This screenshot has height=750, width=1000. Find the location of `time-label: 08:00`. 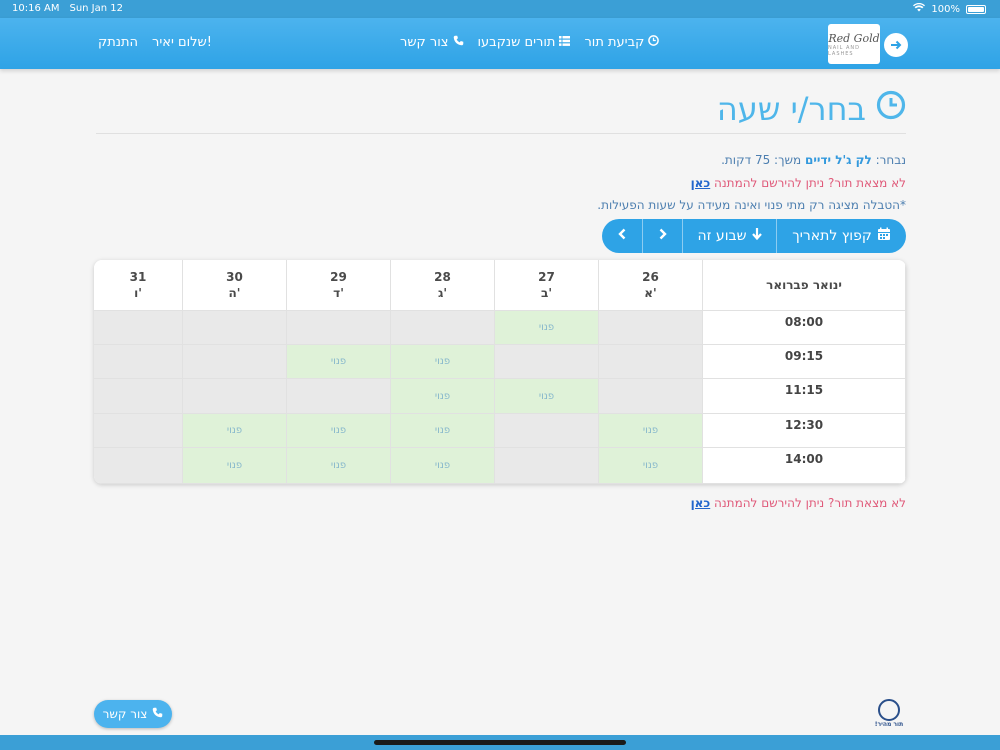

time-label: 08:00 is located at coordinates (804, 322).